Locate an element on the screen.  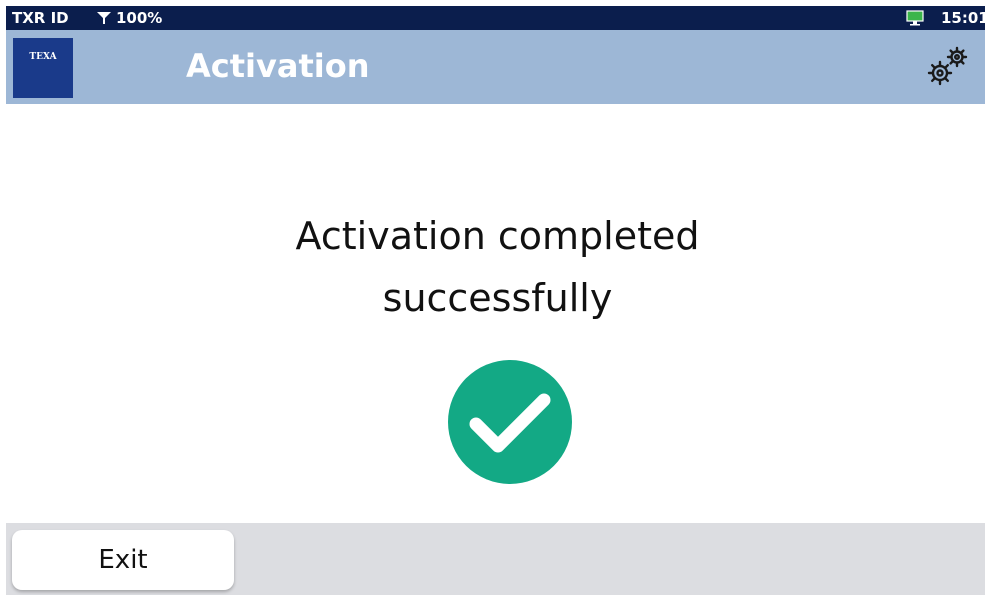
check-circle-icon is located at coordinates (510, 423).